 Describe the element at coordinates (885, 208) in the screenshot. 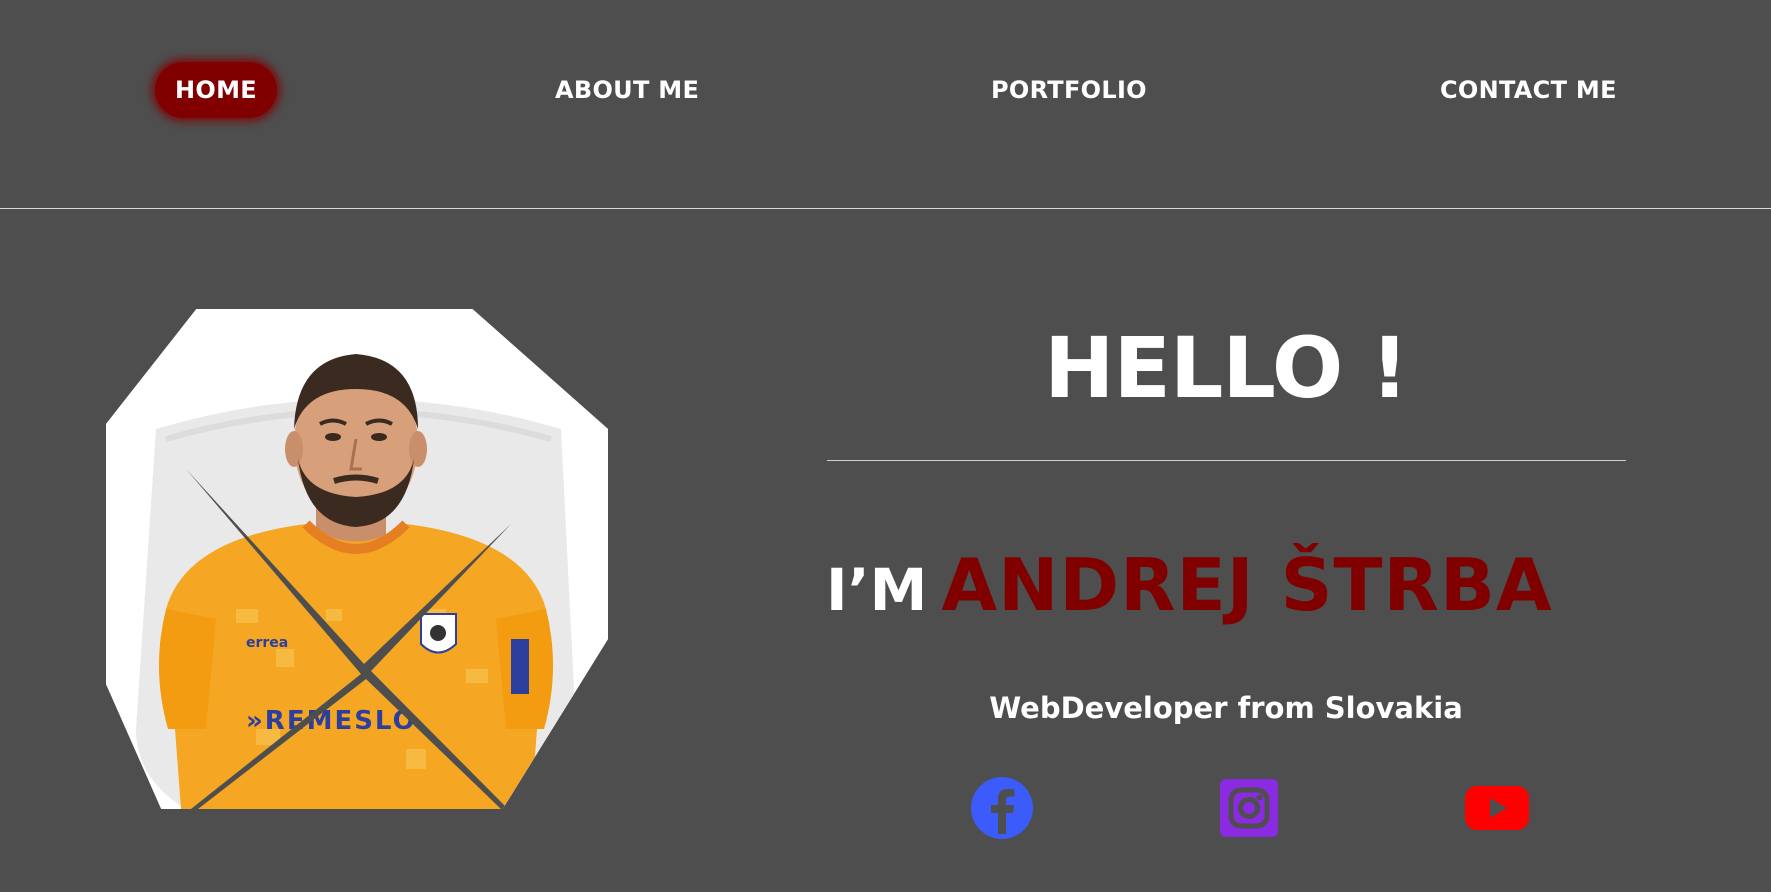

I see `nav-divider` at that location.